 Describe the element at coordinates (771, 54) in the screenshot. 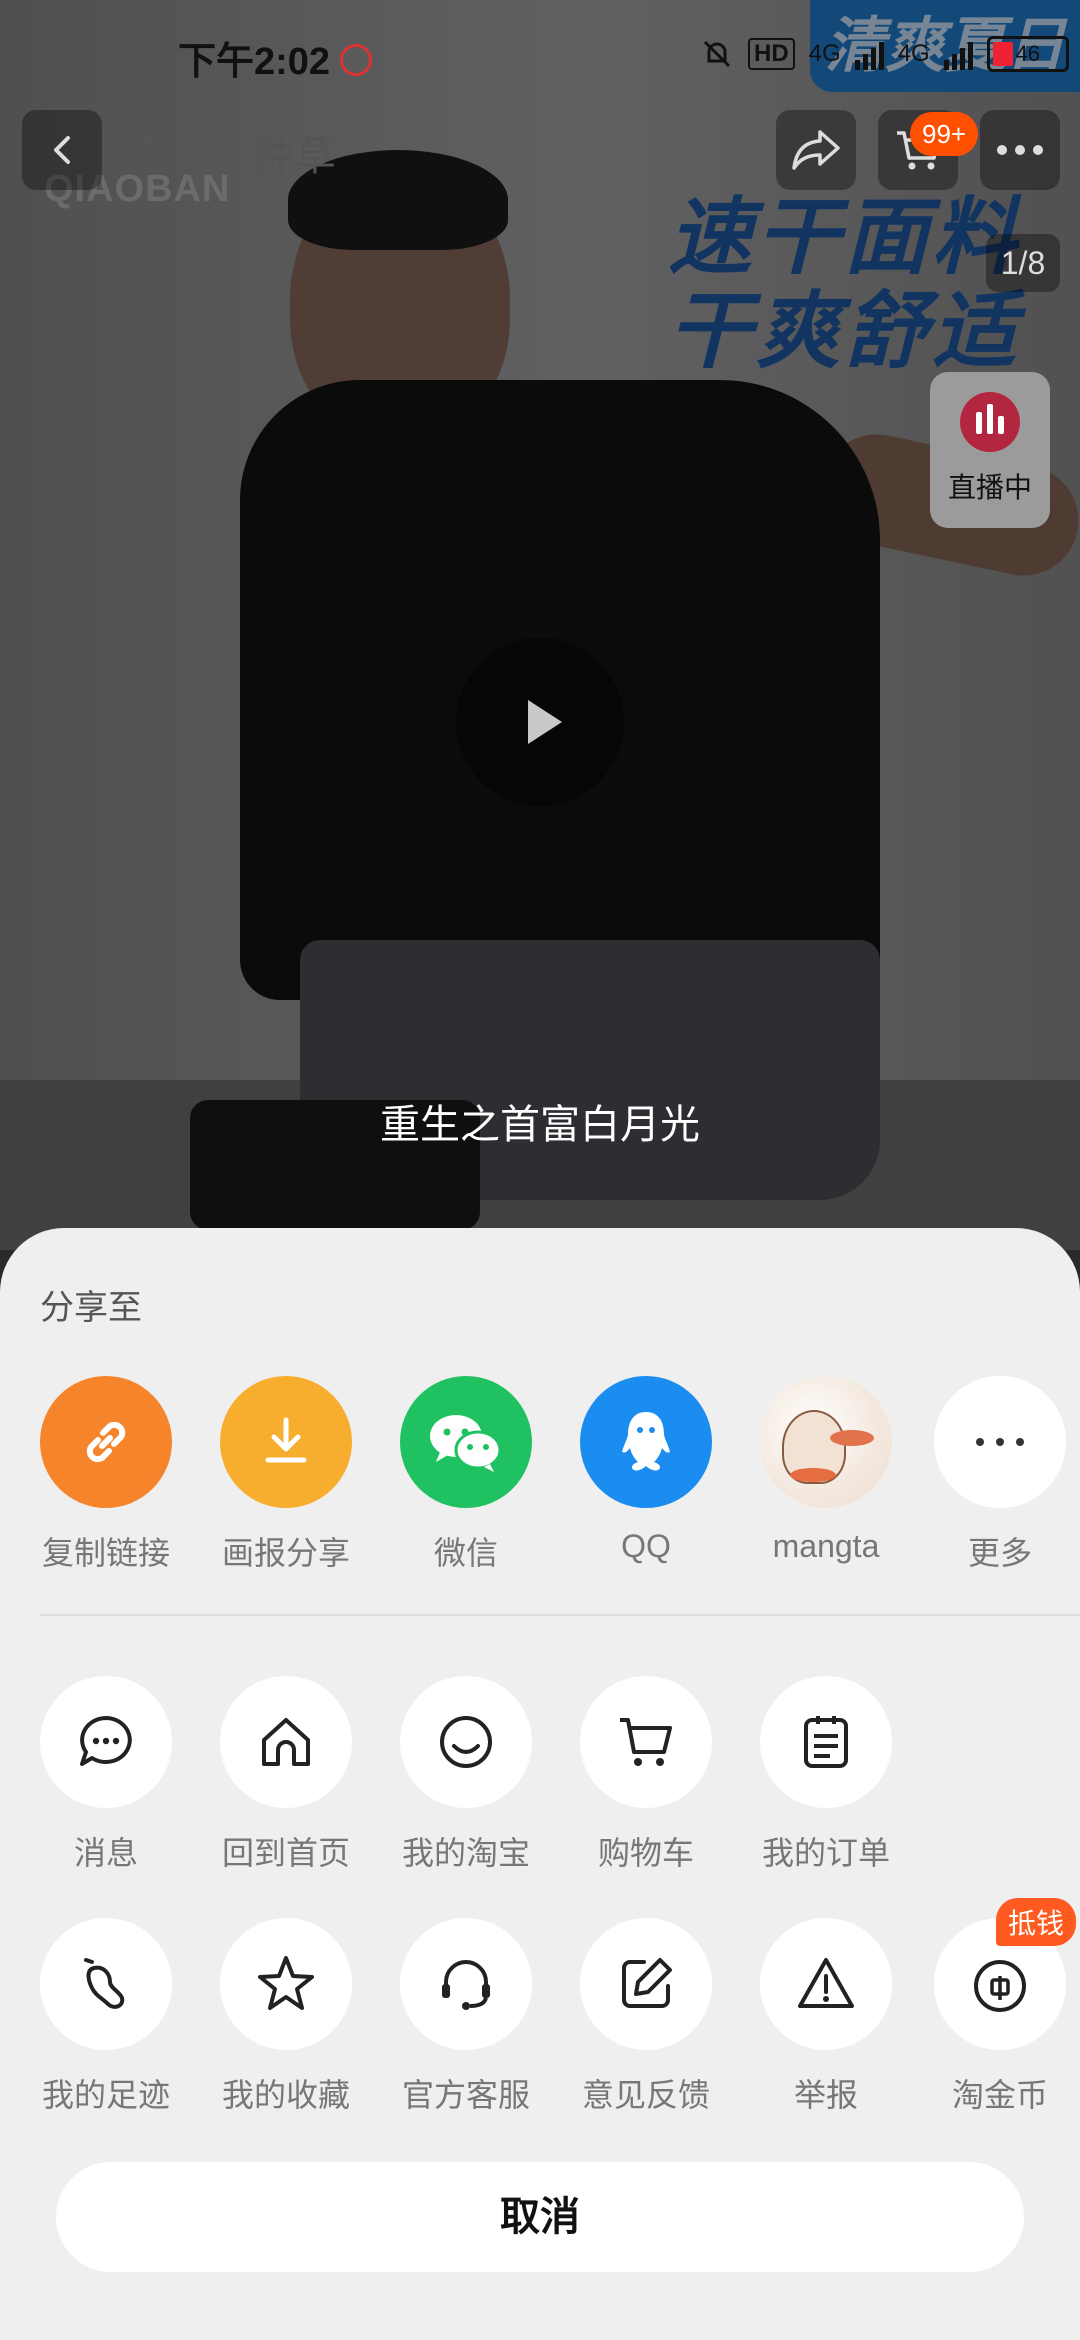

I see `hd-badge: HD` at that location.